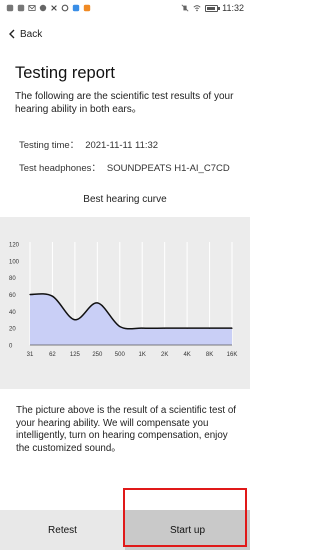 This screenshot has height=550, width=320. Describe the element at coordinates (12, 296) in the screenshot. I see `y-tick-label: 60` at that location.